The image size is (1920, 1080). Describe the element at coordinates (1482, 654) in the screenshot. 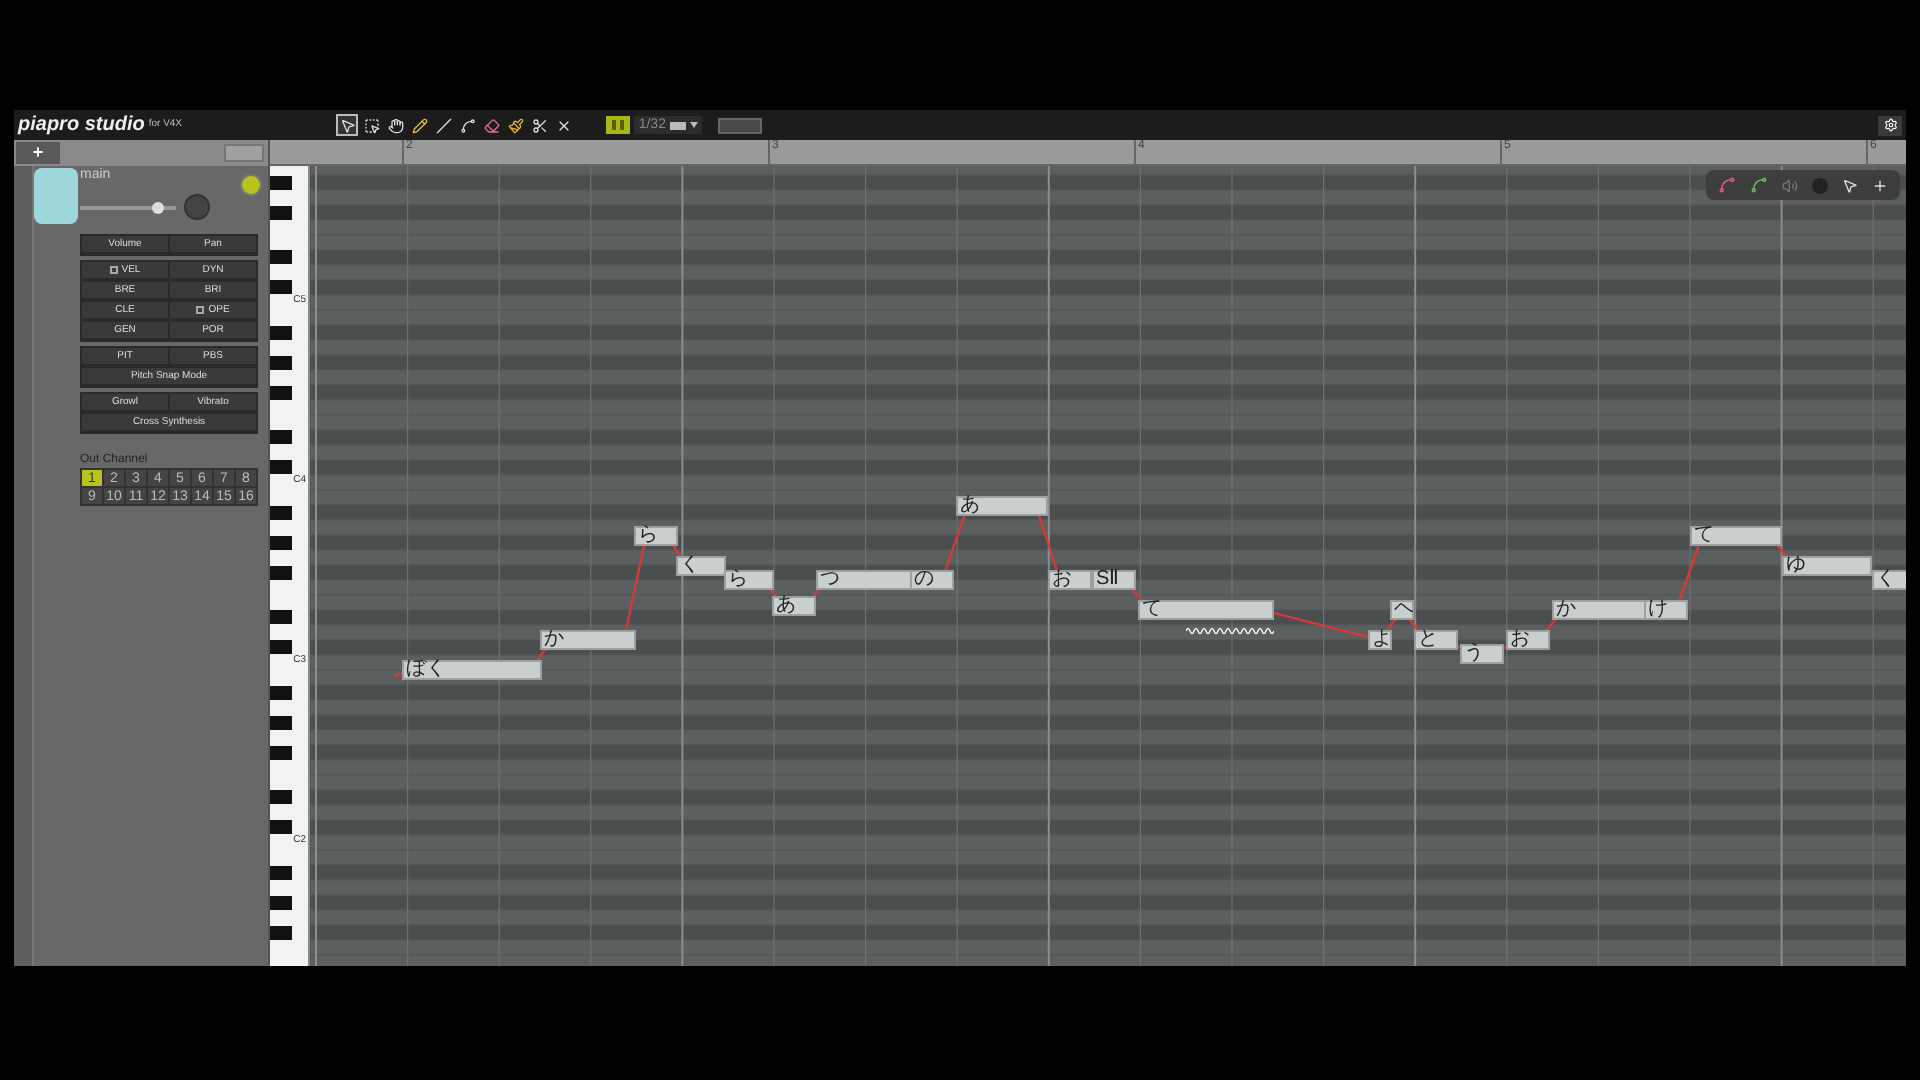

I see `note-block: う` at that location.